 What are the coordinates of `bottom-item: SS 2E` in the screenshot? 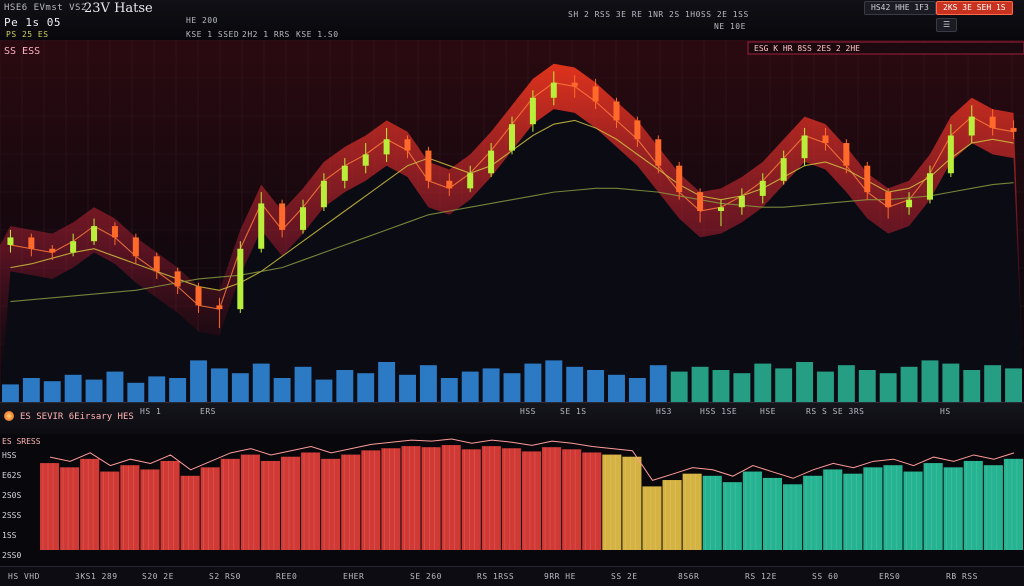 It's located at (624, 576).